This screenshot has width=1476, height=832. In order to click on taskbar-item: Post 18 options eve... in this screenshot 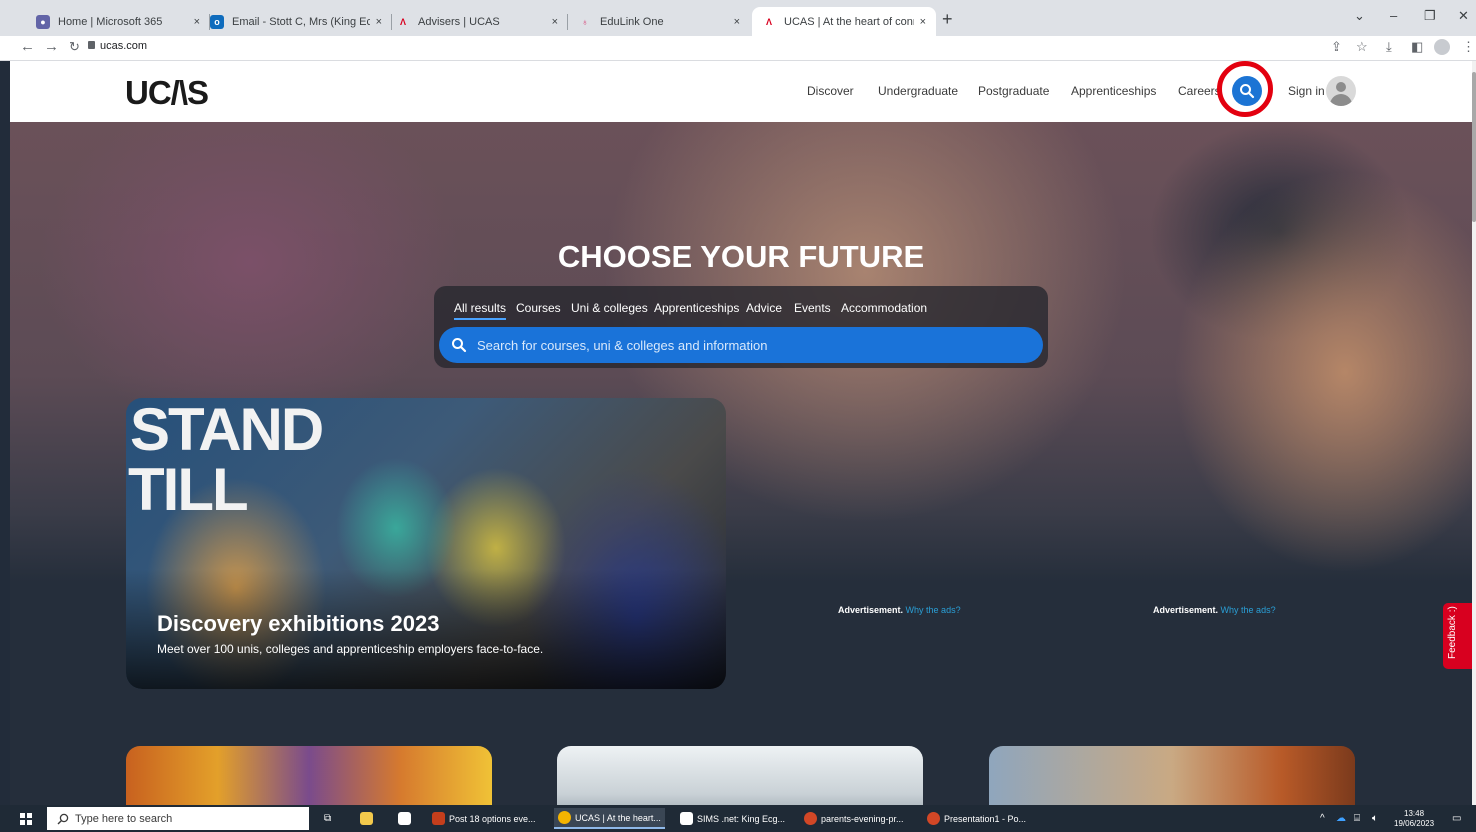, I will do `click(484, 818)`.